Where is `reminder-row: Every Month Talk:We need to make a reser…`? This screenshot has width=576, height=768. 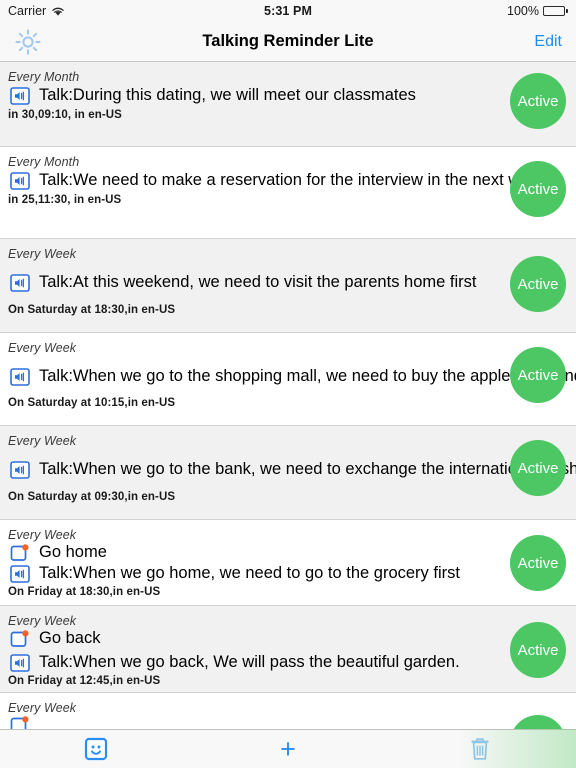
reminder-row: Every Month Talk:We need to make a reser… is located at coordinates (288, 193).